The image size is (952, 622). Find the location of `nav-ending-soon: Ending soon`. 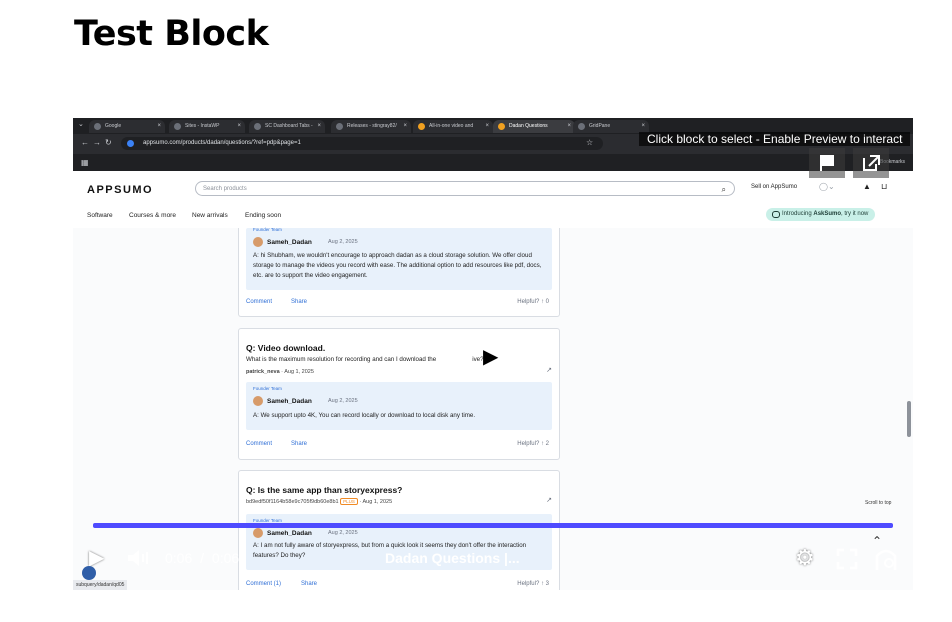

nav-ending-soon: Ending soon is located at coordinates (263, 215).